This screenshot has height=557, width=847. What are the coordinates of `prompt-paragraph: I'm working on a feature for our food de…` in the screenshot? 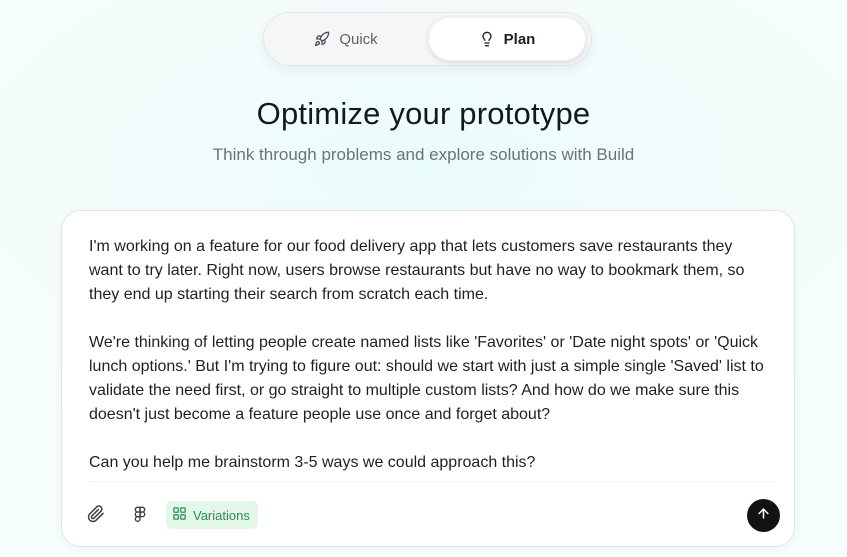 It's located at (417, 270).